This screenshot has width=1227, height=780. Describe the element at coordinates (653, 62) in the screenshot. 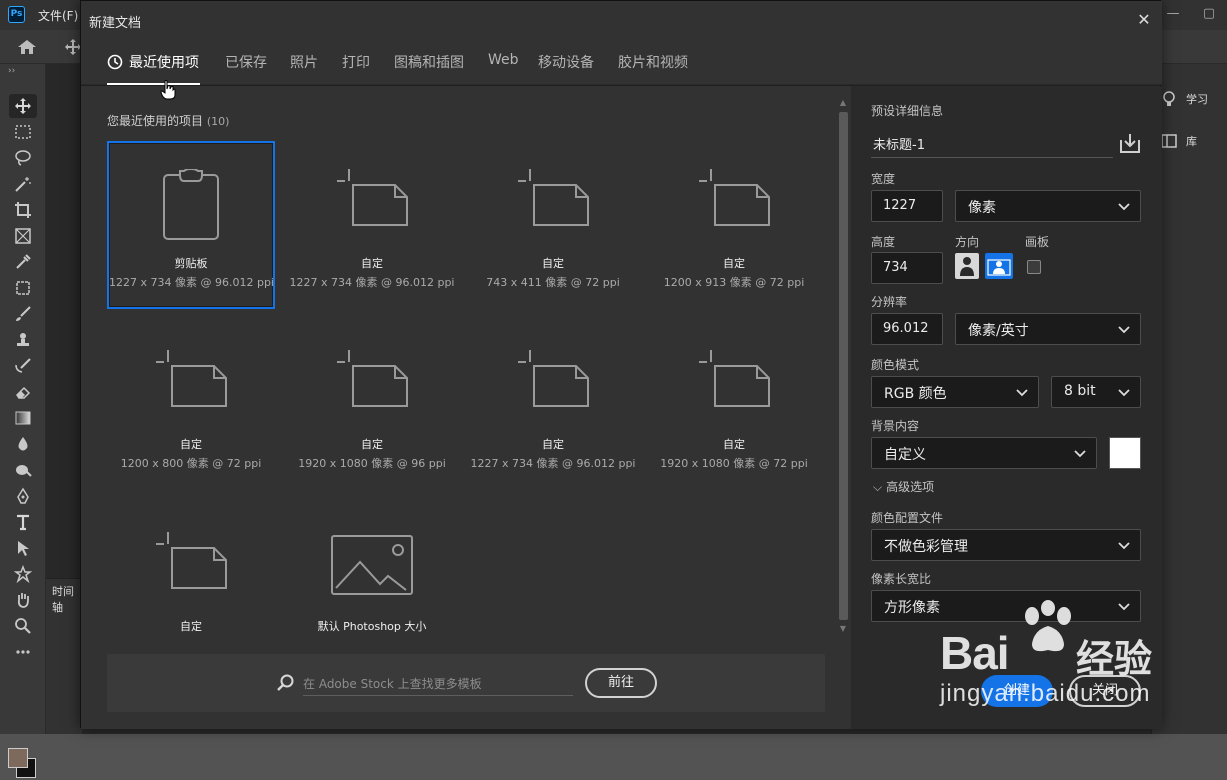

I see `tab-film-video: 胶片和视频` at that location.